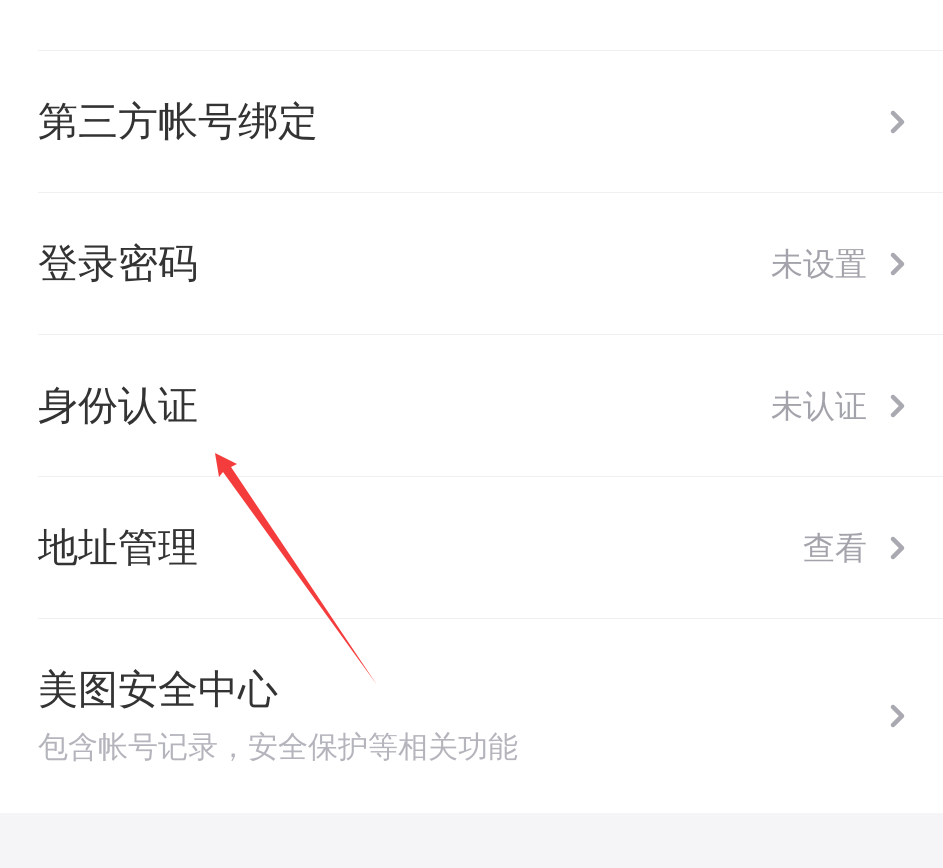  What do you see at coordinates (118, 406) in the screenshot?
I see `setting-title: 身份认证` at bounding box center [118, 406].